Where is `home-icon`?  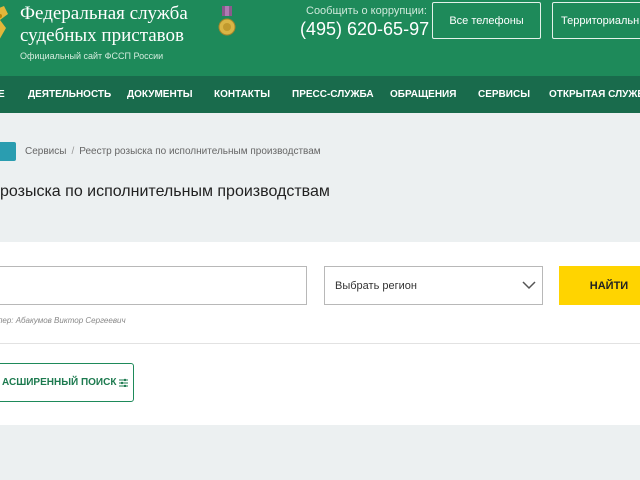 home-icon is located at coordinates (8, 151).